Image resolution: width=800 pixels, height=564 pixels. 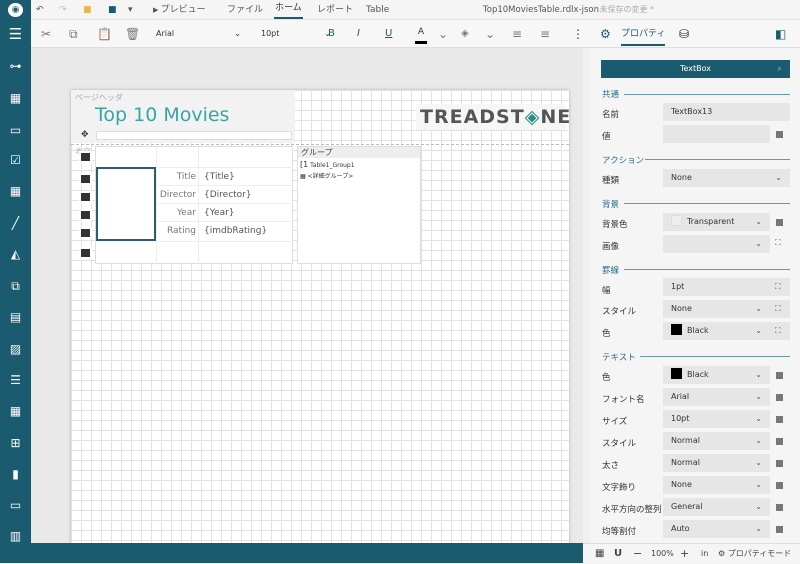 I want to click on row-label-rating: Rating, so click(x=176, y=231).